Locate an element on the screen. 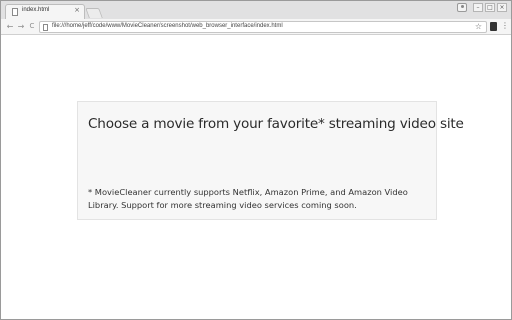  minimize-button: – is located at coordinates (478, 7).